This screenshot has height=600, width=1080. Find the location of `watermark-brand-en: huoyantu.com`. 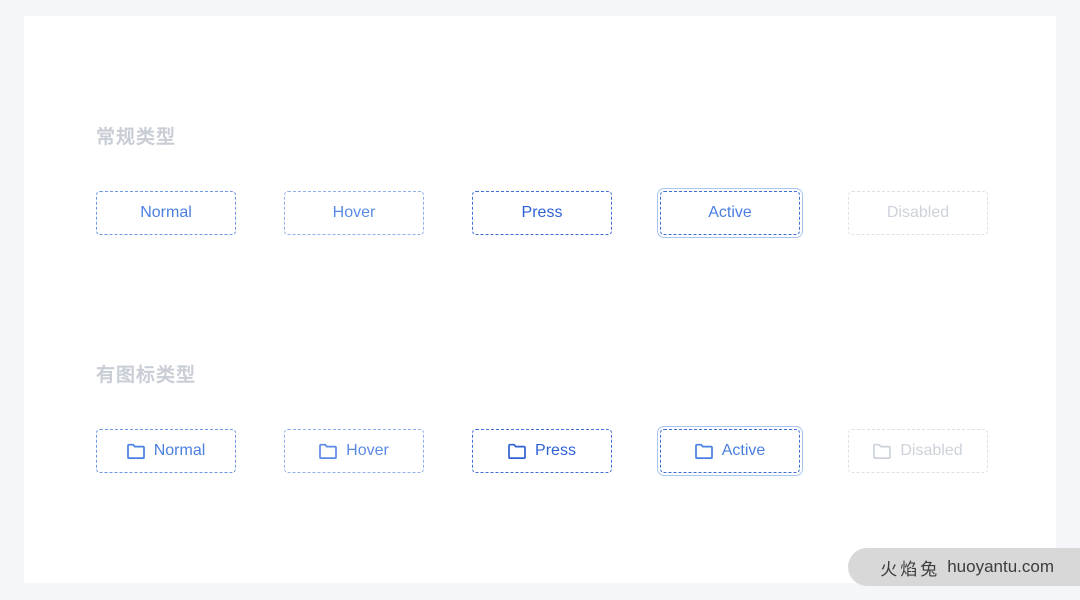

watermark-brand-en: huoyantu.com is located at coordinates (1000, 566).